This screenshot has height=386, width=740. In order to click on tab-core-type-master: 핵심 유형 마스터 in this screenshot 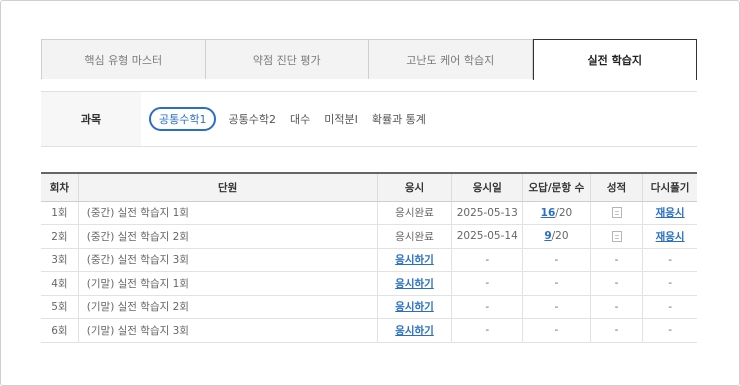, I will do `click(124, 59)`.